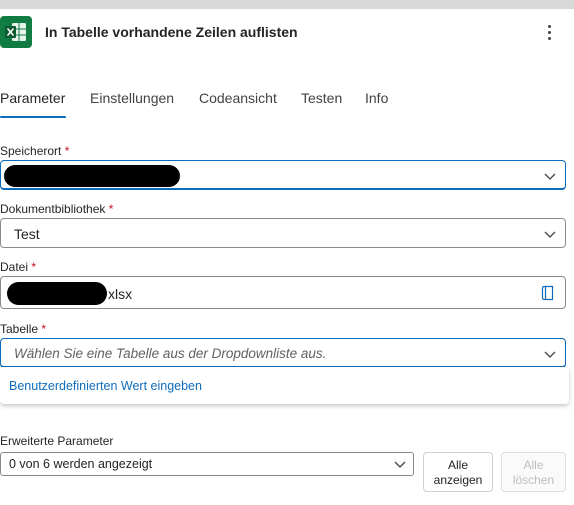 This screenshot has height=505, width=574. What do you see at coordinates (533, 480) in the screenshot?
I see `clear-all-label-2: löschen` at bounding box center [533, 480].